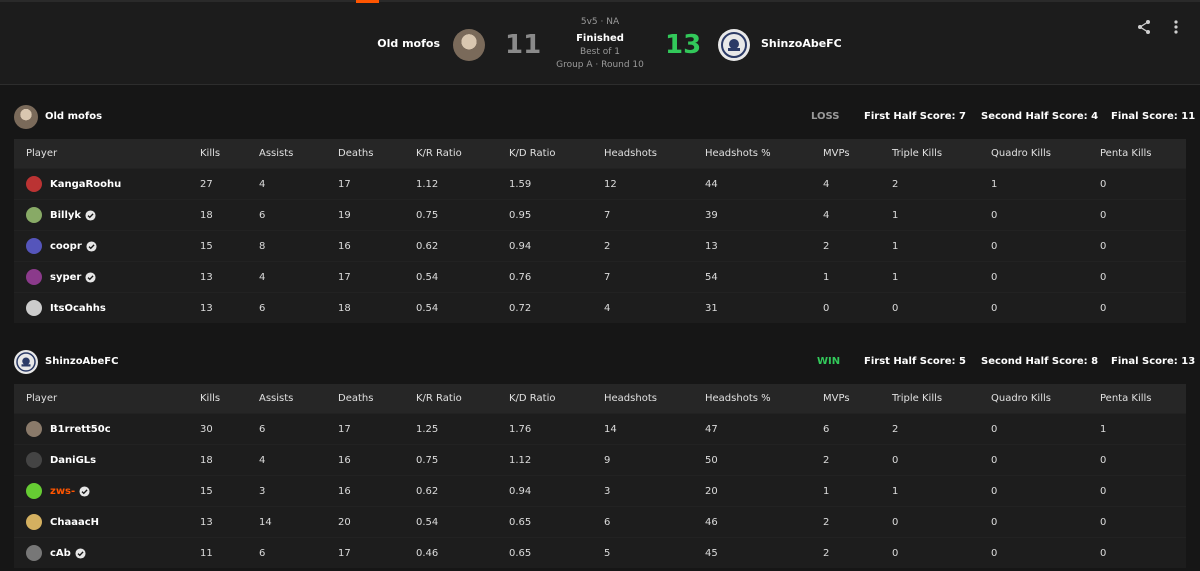  I want to click on team2-avatar, so click(734, 45).